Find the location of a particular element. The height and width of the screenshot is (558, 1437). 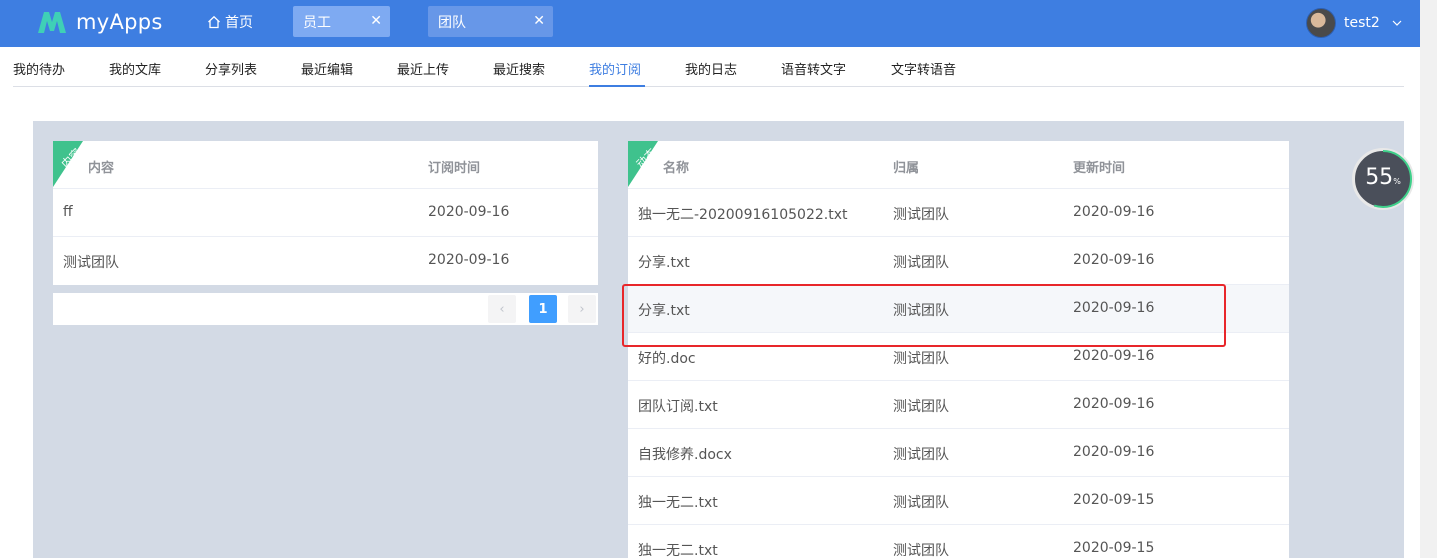

subnav-item-todo: 我的待办 is located at coordinates (39, 68).